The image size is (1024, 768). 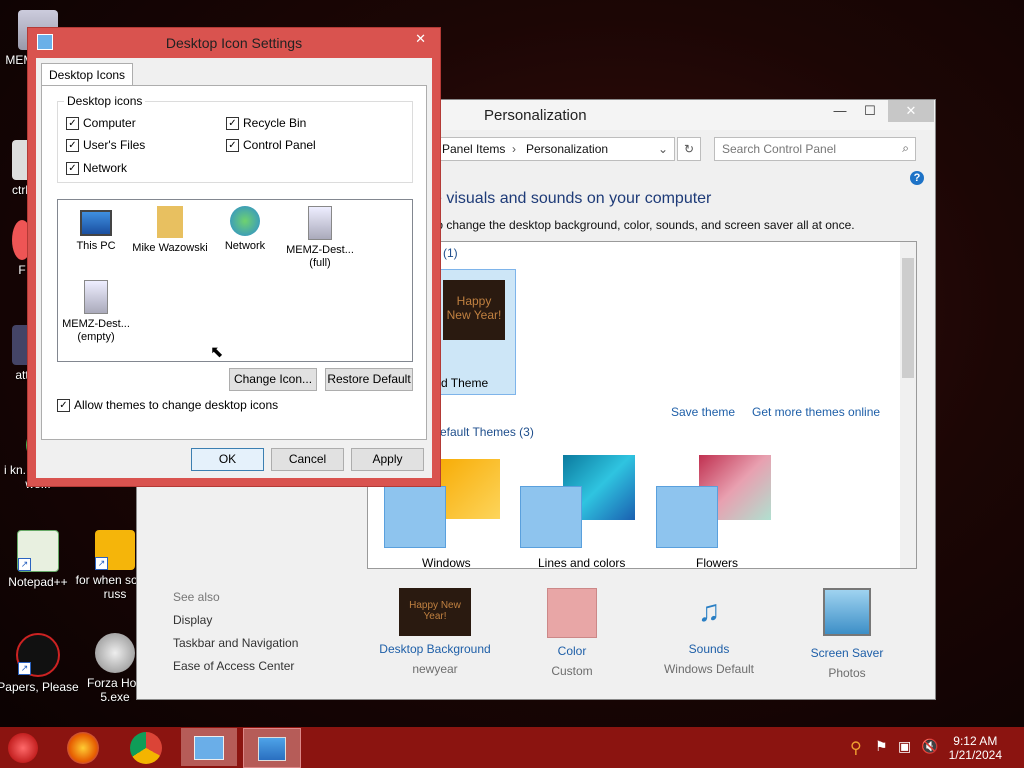 I want to click on search-input: Search Control Panel ⌕, so click(x=815, y=149).